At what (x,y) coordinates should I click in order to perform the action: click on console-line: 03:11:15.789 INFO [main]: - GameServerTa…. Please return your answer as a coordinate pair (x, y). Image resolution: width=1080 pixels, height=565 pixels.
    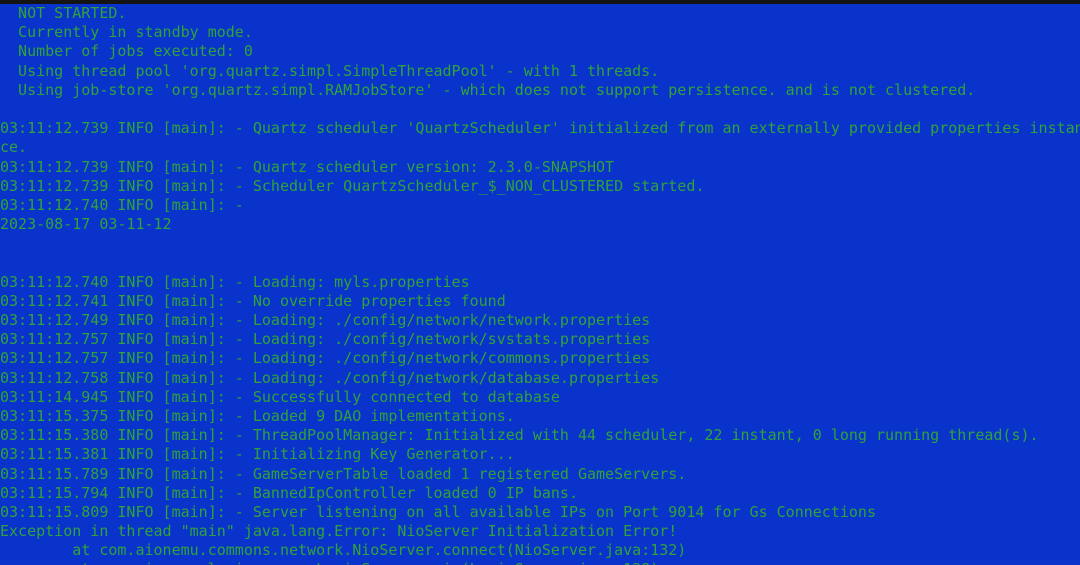
    Looking at the image, I should click on (343, 473).